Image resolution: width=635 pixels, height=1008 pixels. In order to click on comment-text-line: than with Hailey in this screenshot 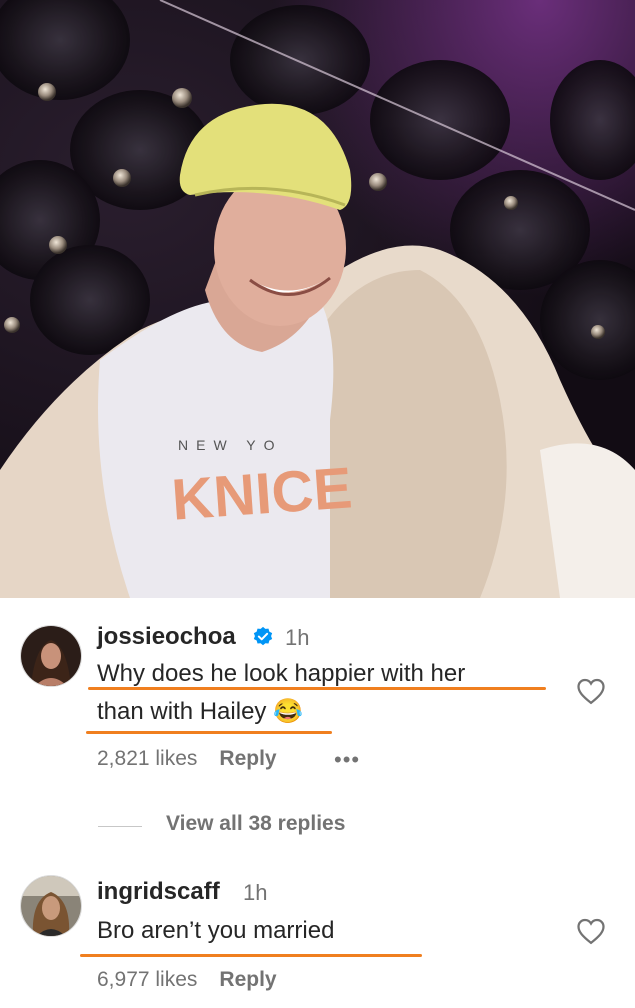, I will do `click(182, 711)`.